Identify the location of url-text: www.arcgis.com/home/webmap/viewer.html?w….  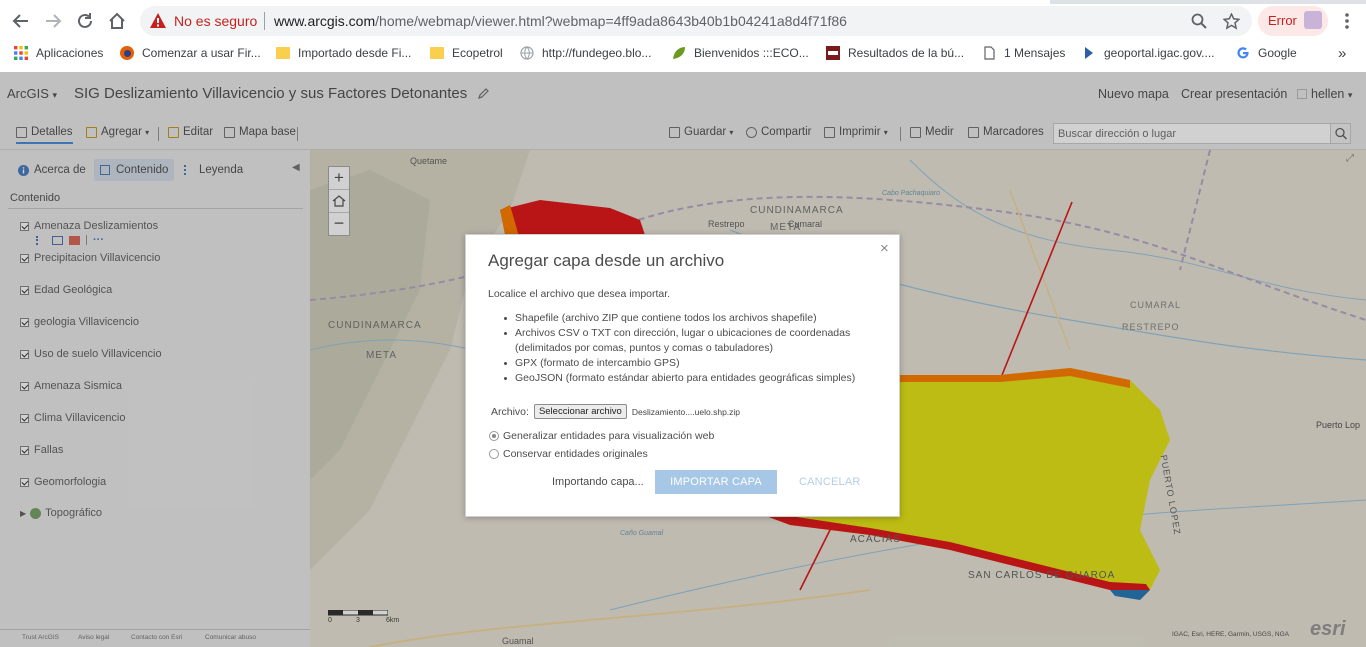
(560, 21).